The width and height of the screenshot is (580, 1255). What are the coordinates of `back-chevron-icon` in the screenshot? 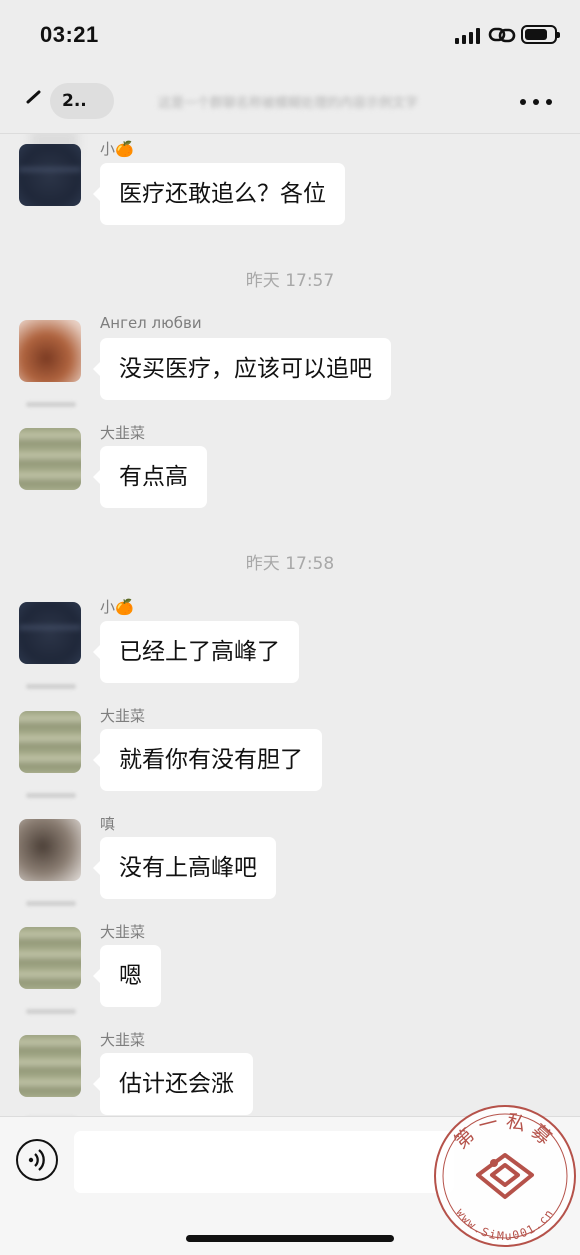 It's located at (35, 101).